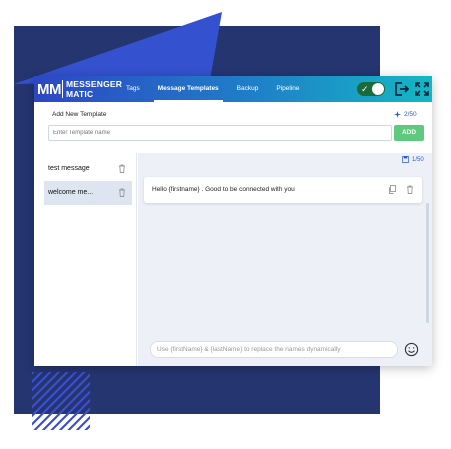 This screenshot has height=449, width=451. I want to click on enable-toggle: ✓, so click(371, 89).